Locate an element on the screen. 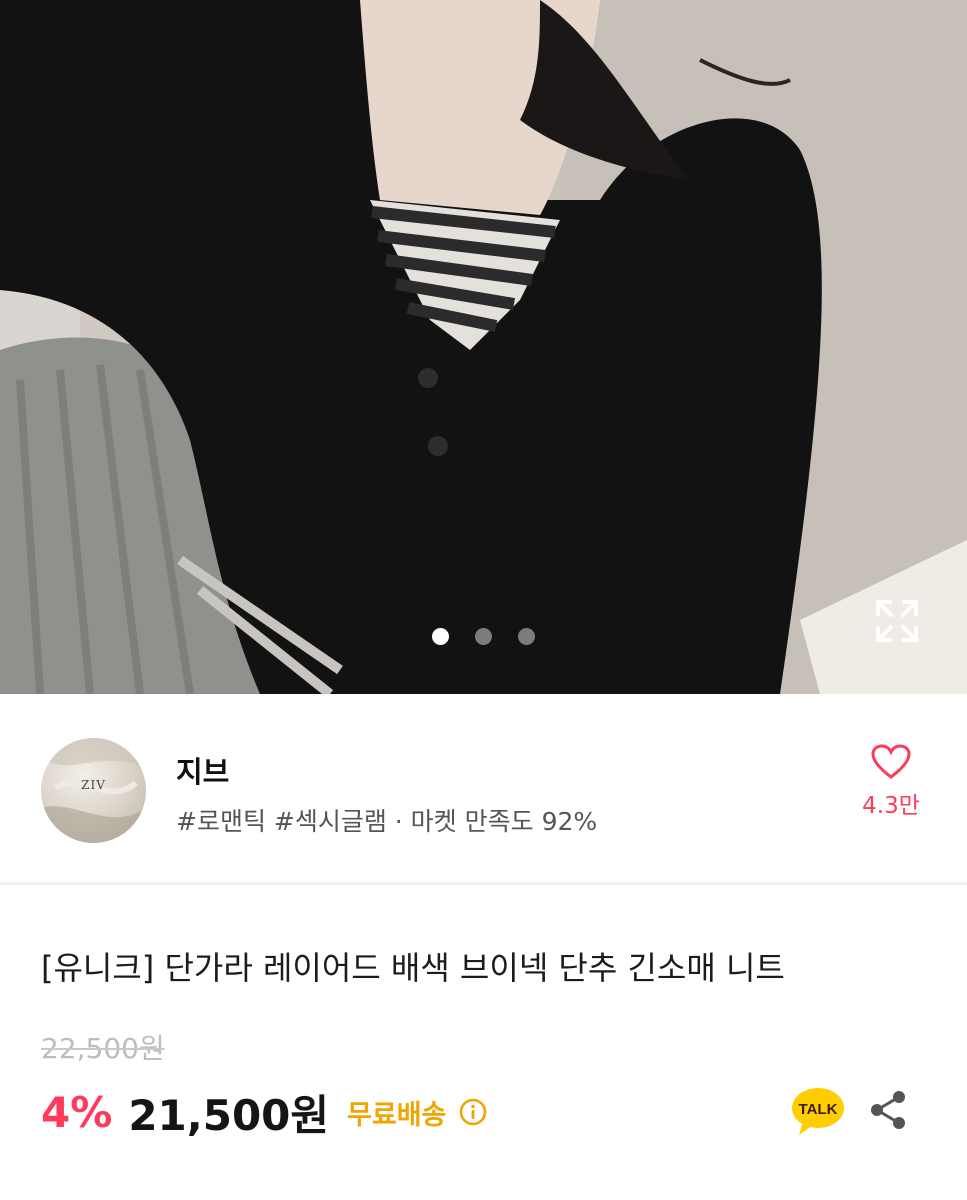 The height and width of the screenshot is (1200, 967). original-price: 22,500원 is located at coordinates (103, 1048).